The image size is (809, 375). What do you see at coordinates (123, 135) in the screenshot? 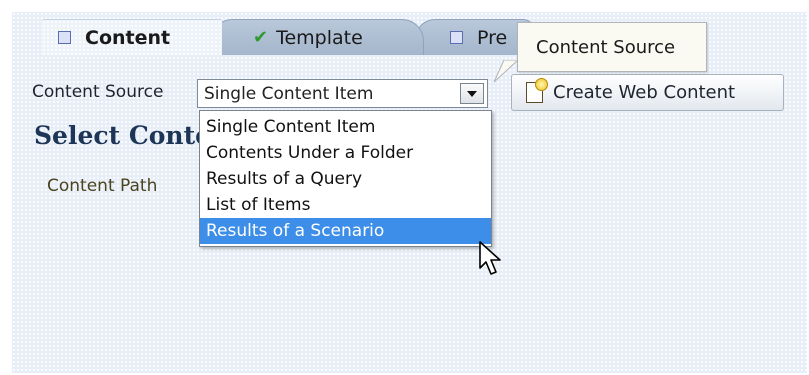
I see `section-title: Select Conte` at bounding box center [123, 135].